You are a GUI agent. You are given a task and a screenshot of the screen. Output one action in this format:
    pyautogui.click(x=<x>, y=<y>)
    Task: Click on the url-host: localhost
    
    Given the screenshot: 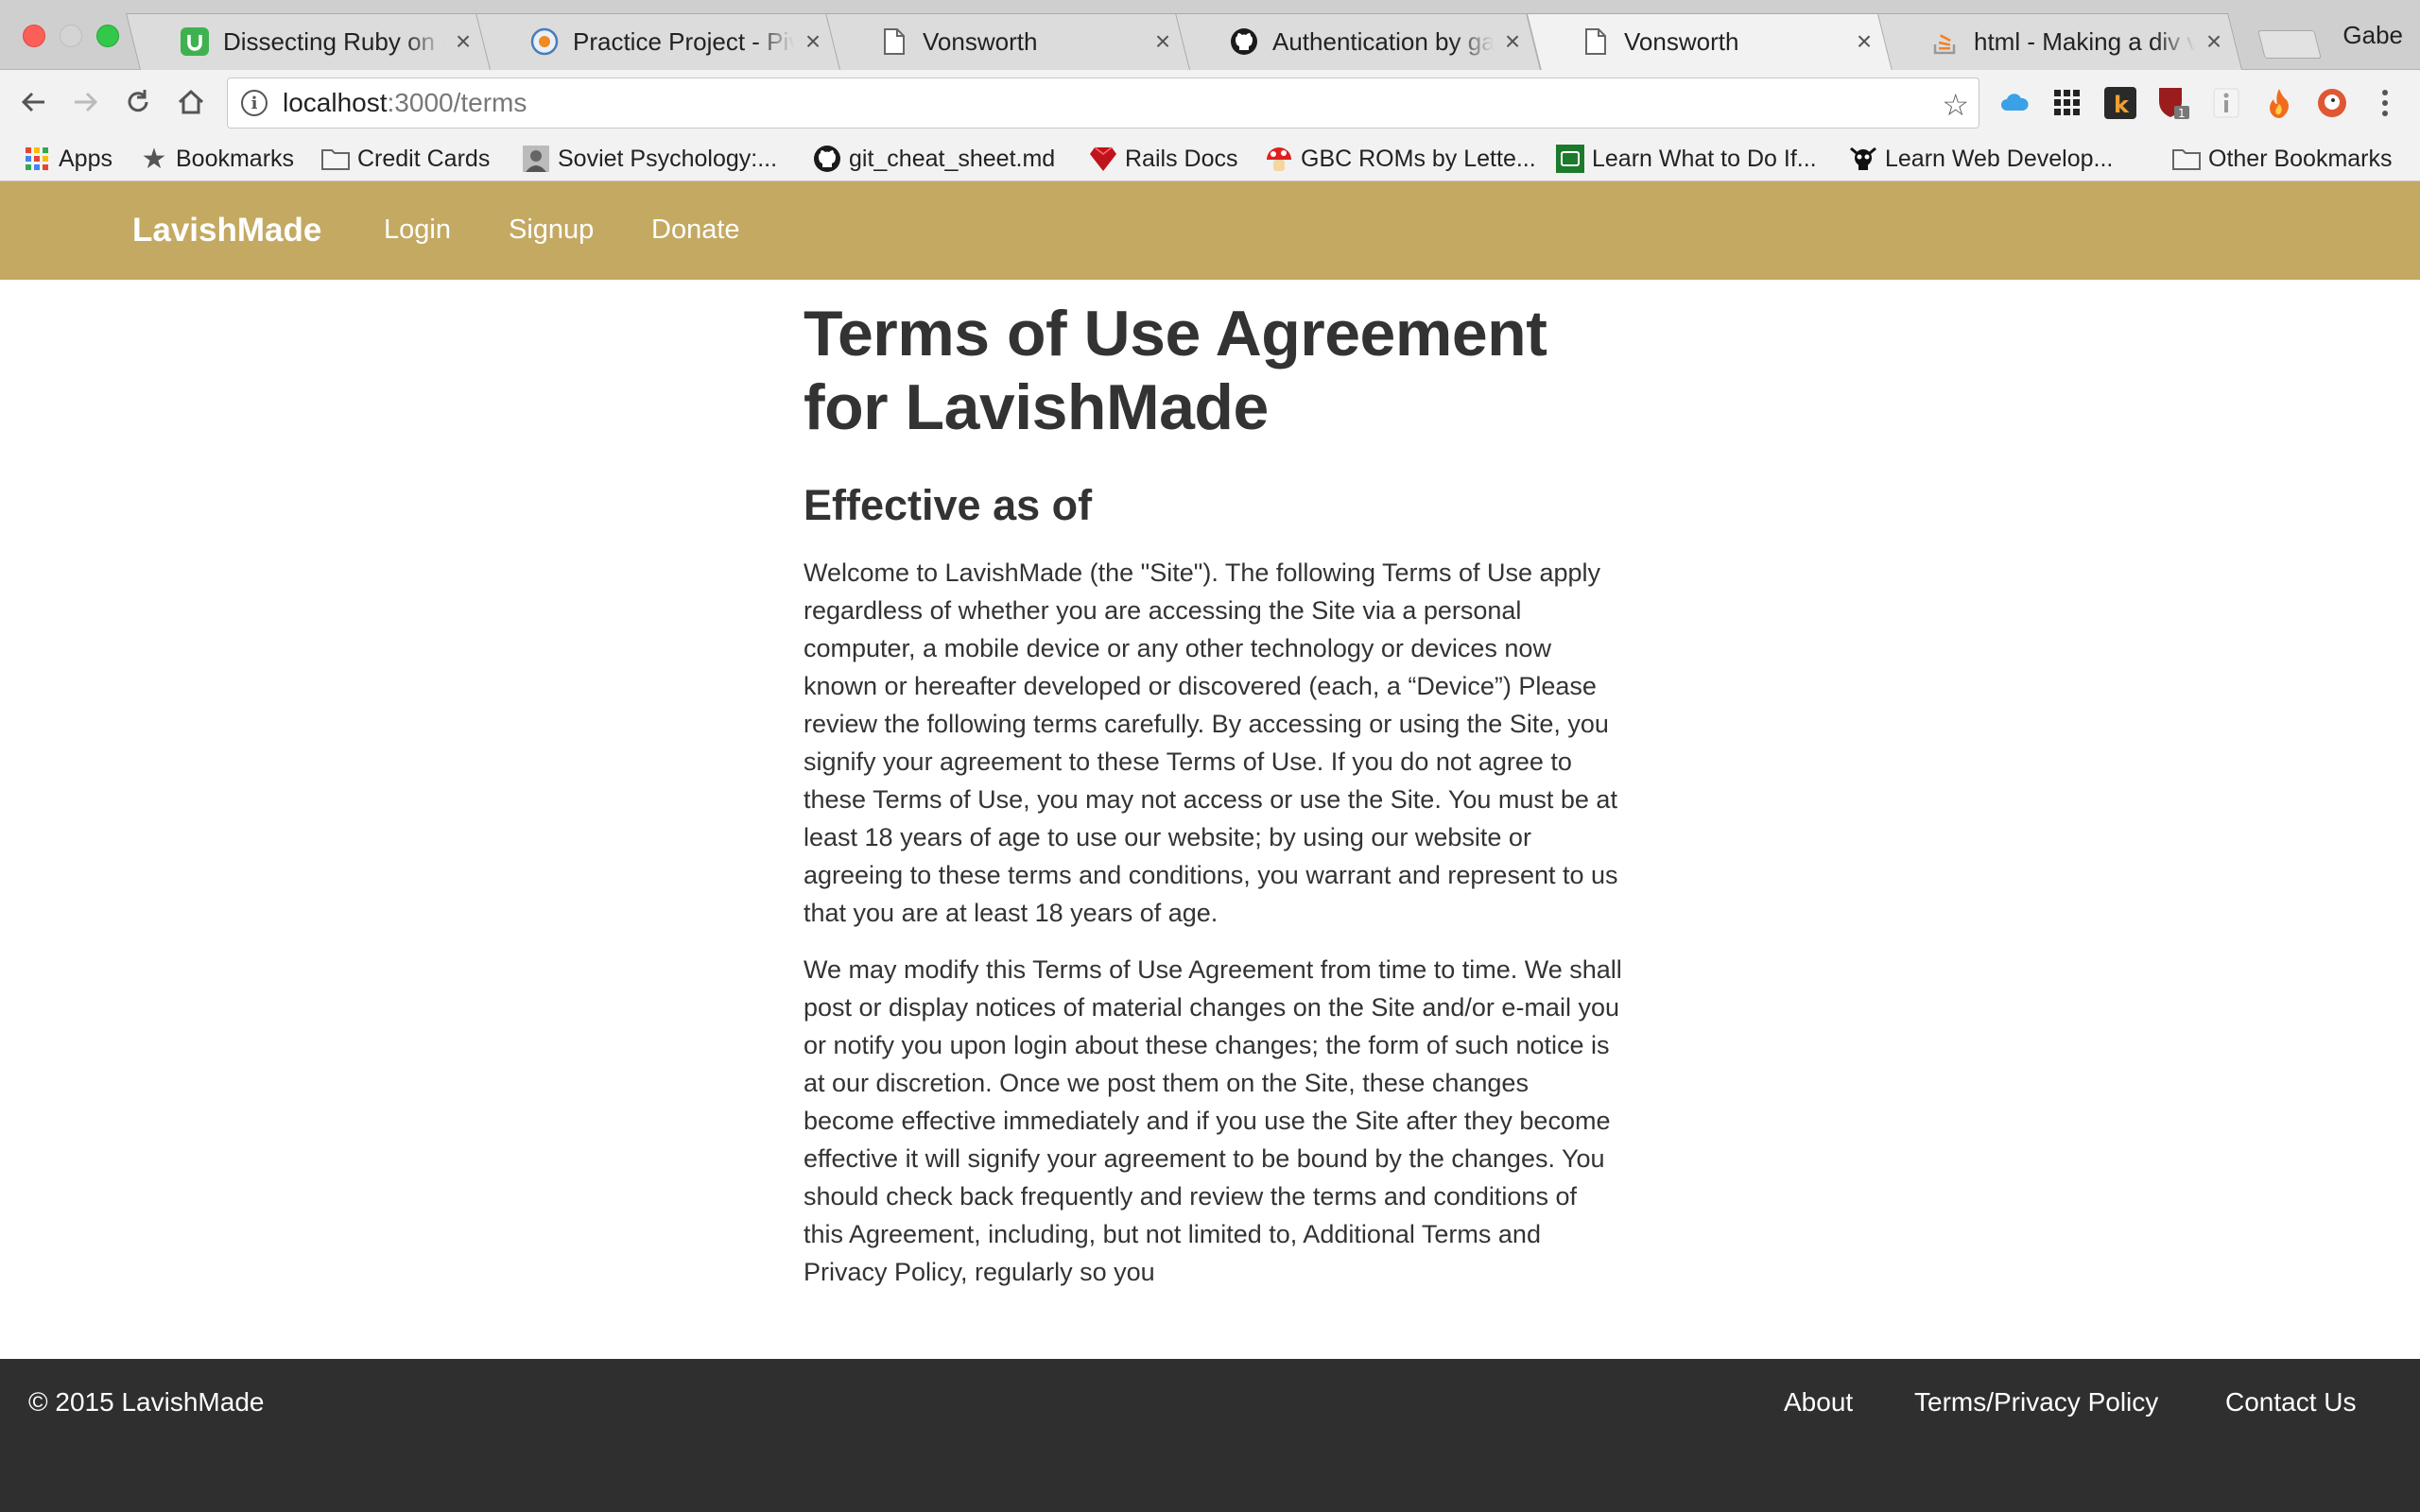 What is the action you would take?
    pyautogui.click(x=335, y=102)
    